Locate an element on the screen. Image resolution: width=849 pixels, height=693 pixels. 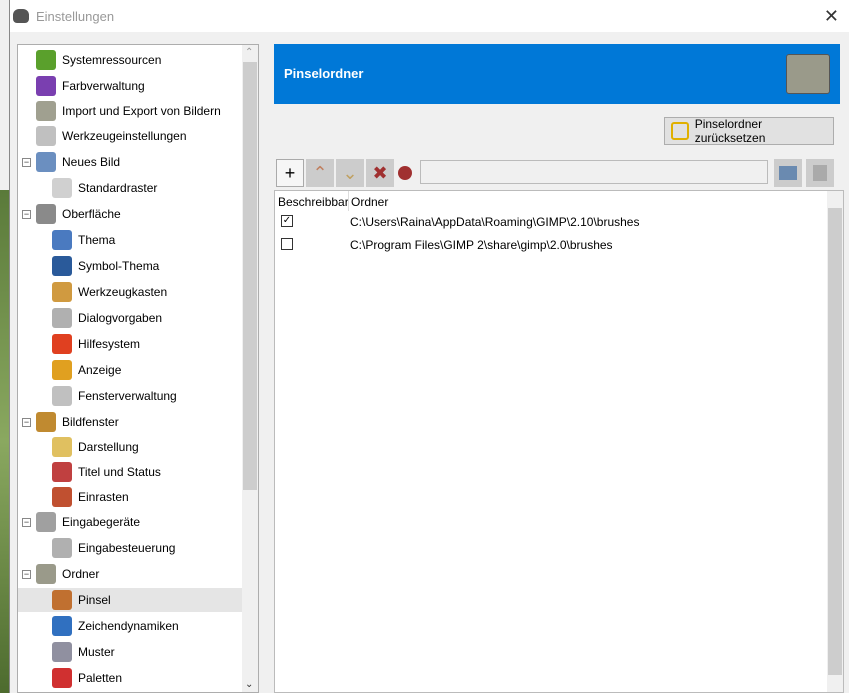
tree-item-label: Eingabesteuerung is located at coordinates (127, 548).